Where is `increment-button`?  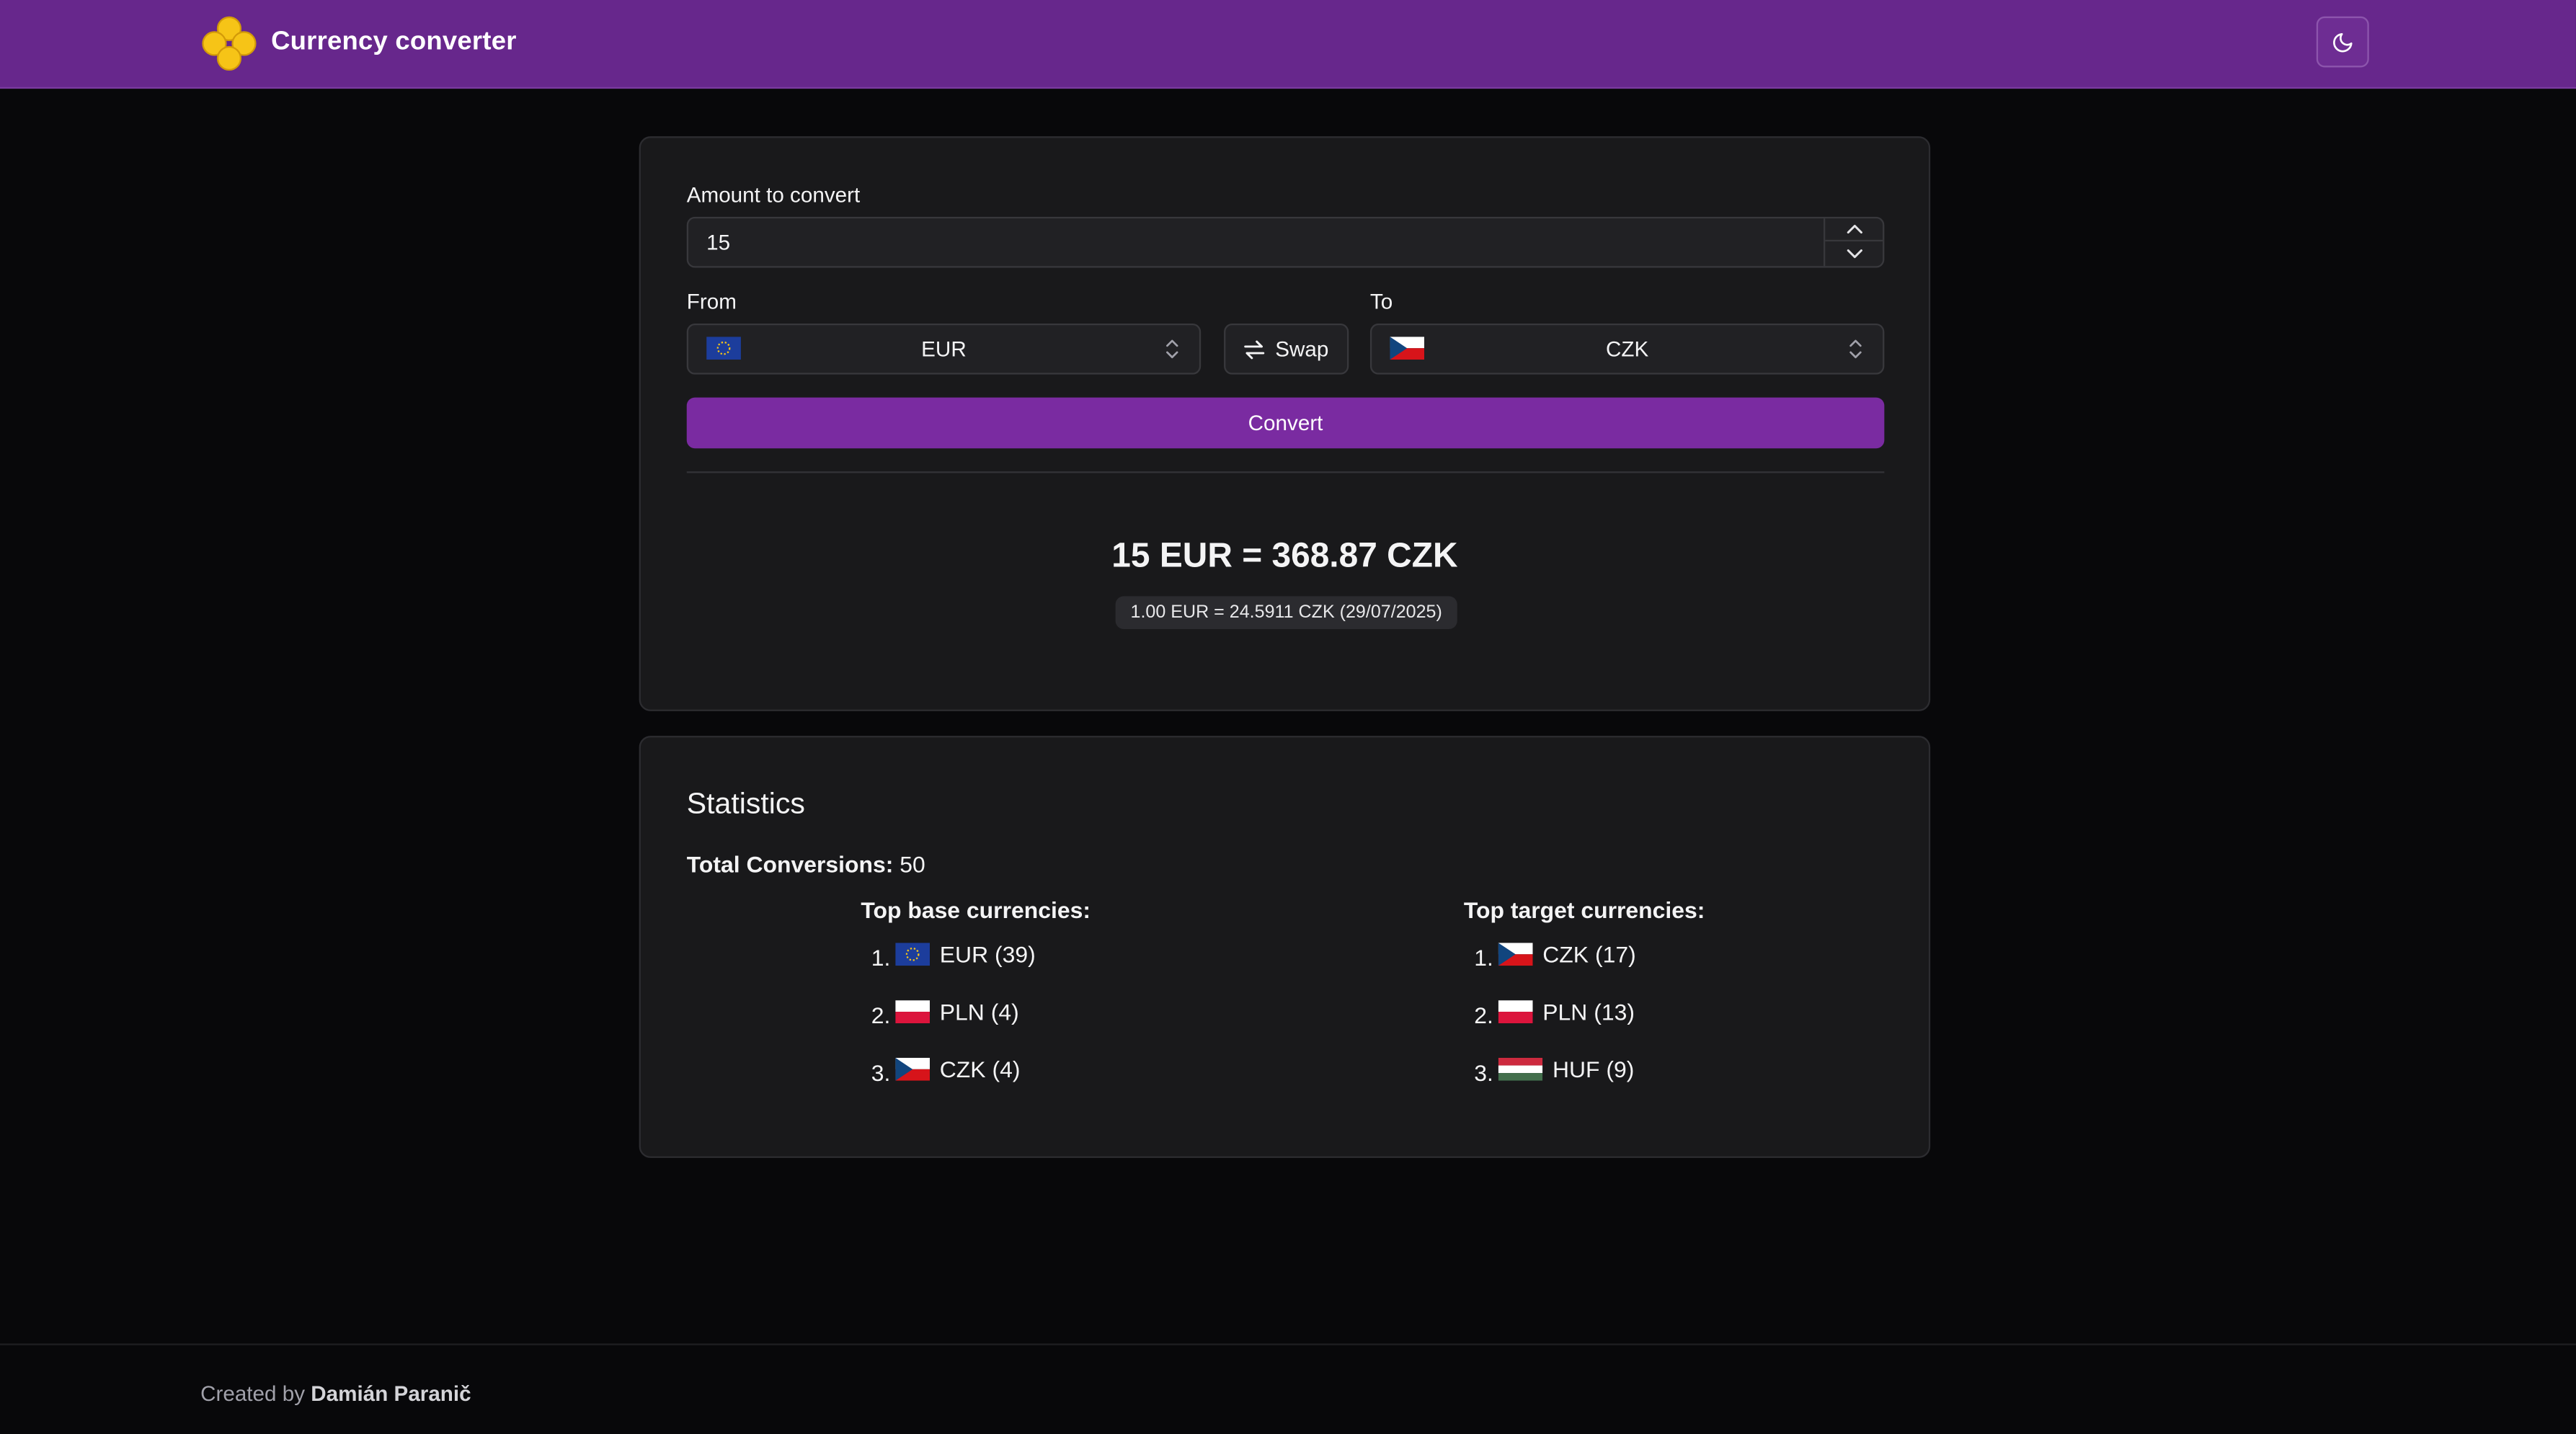
increment-button is located at coordinates (1854, 230).